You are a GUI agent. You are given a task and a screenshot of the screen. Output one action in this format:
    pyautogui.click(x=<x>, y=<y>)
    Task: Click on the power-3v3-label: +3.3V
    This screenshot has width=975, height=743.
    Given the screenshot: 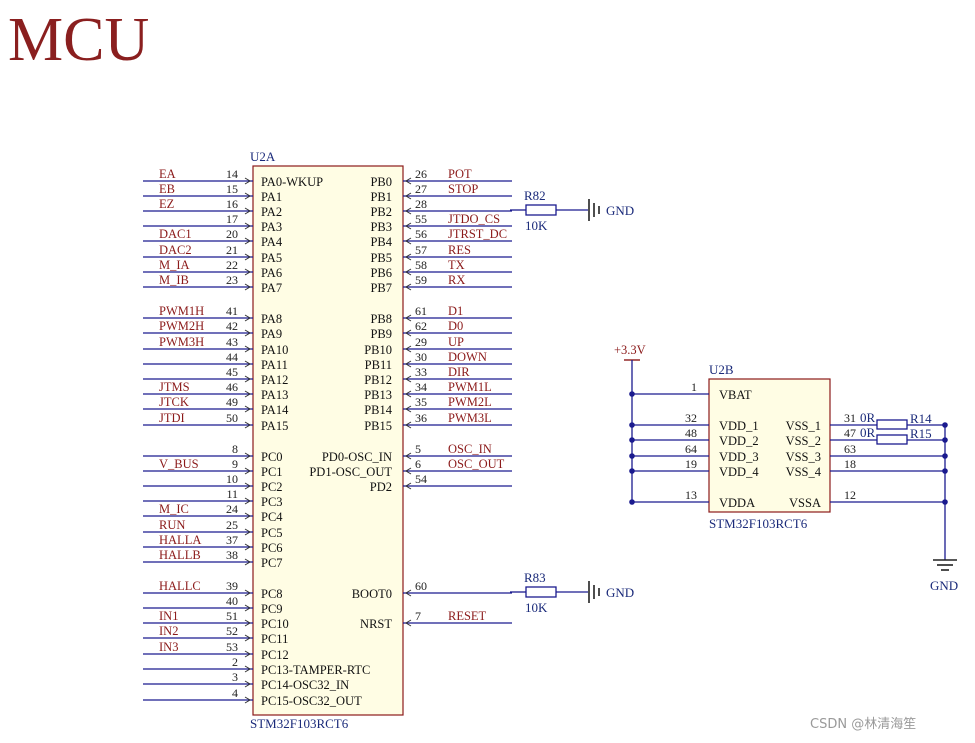 What is the action you would take?
    pyautogui.click(x=630, y=350)
    